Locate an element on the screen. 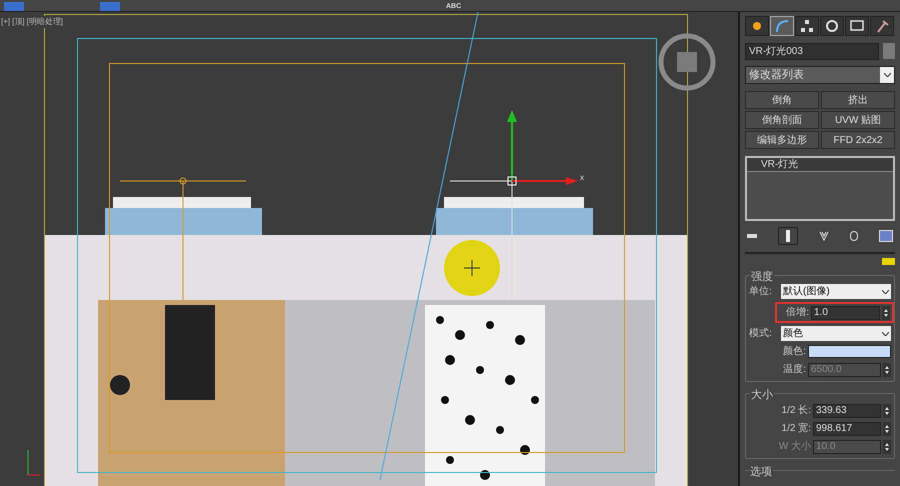  modifier-button: 编辑多边形 is located at coordinates (782, 140).